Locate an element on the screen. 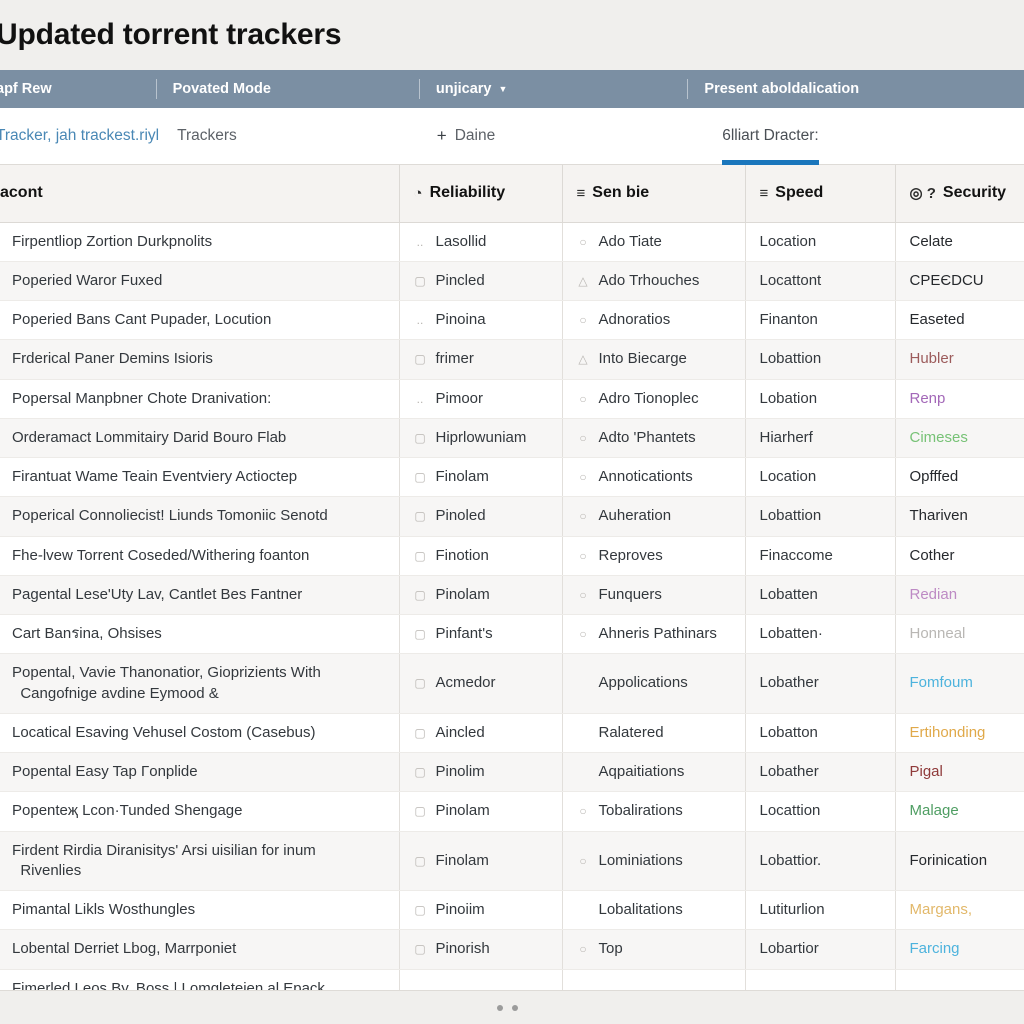 The image size is (1024, 1024). menu-item-apf-rew: apf Rew is located at coordinates (26, 89).